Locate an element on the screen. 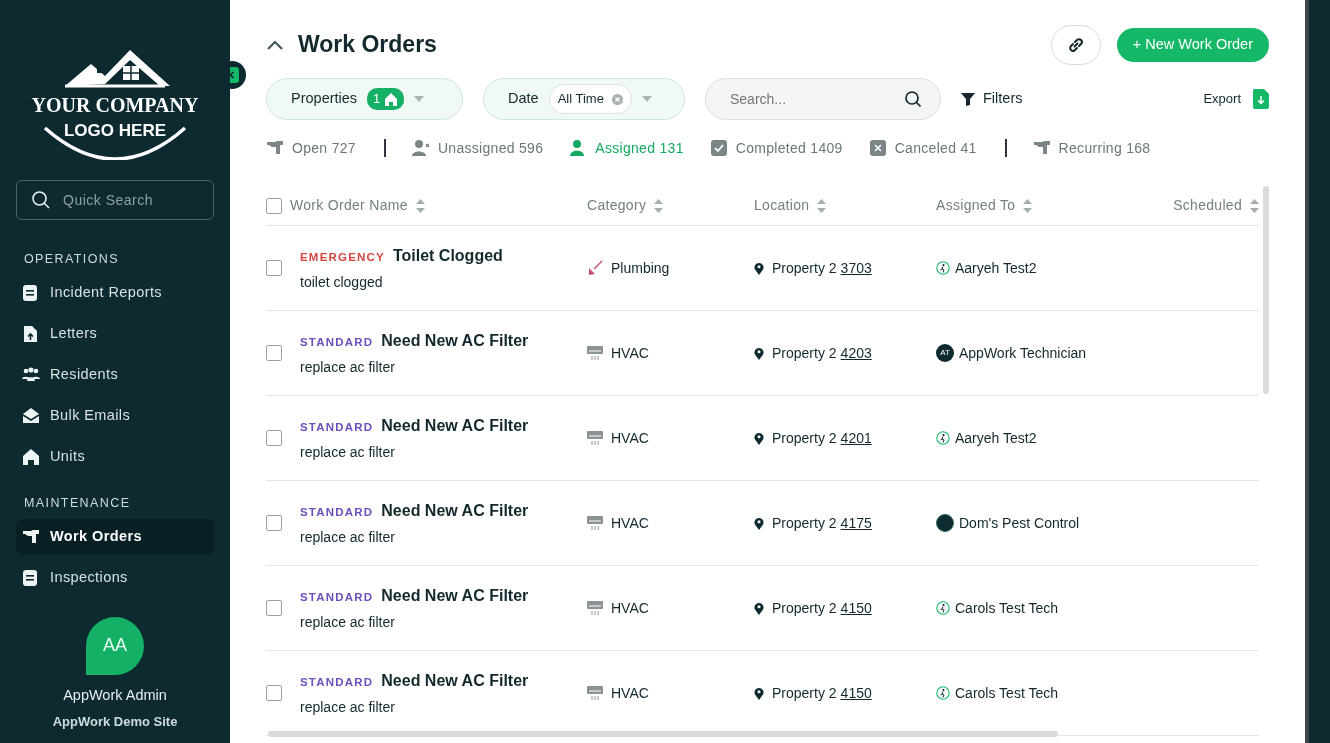 Image resolution: width=1330 pixels, height=743 pixels. status-tab: Recurring 168 is located at coordinates (1091, 148).